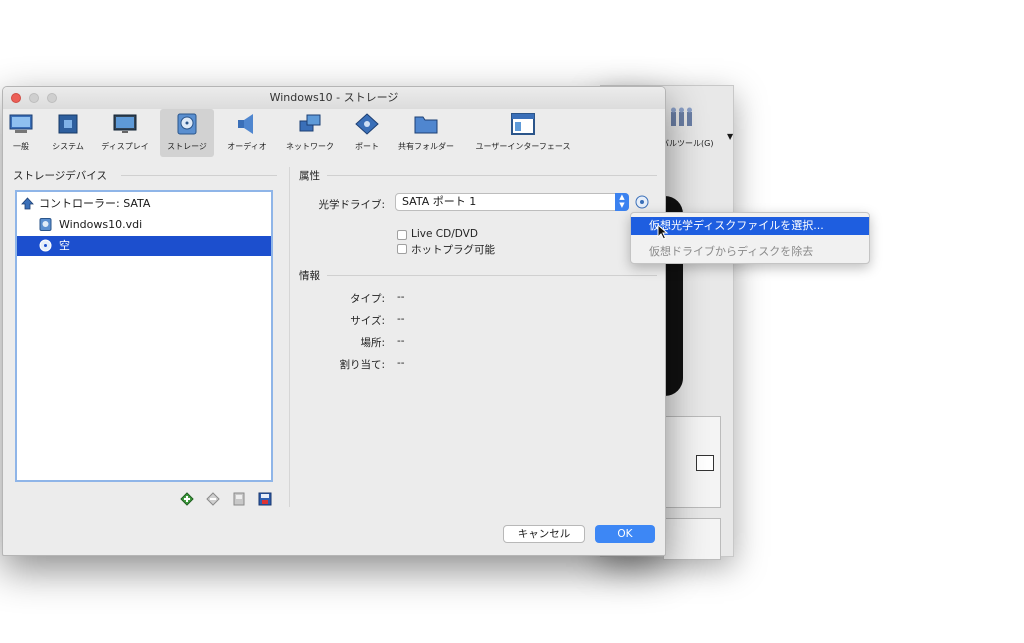 The image size is (1024, 643). Describe the element at coordinates (362, 365) in the screenshot. I see `info-attached-label: 割り当て:` at that location.